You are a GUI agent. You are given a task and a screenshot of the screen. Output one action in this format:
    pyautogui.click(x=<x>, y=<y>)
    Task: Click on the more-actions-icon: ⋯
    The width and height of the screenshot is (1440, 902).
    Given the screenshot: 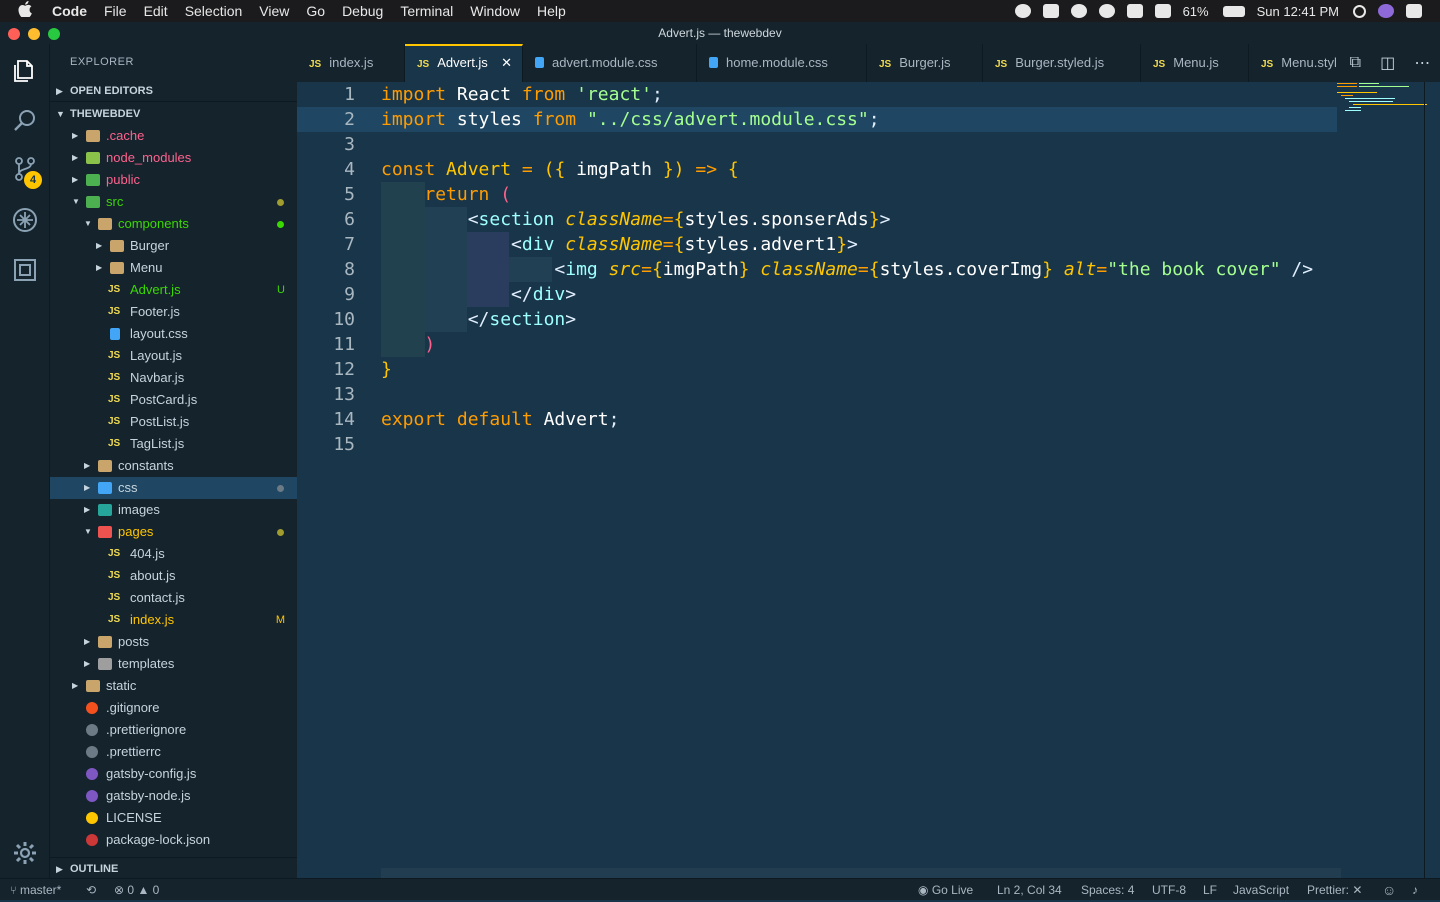 What is the action you would take?
    pyautogui.click(x=1422, y=63)
    